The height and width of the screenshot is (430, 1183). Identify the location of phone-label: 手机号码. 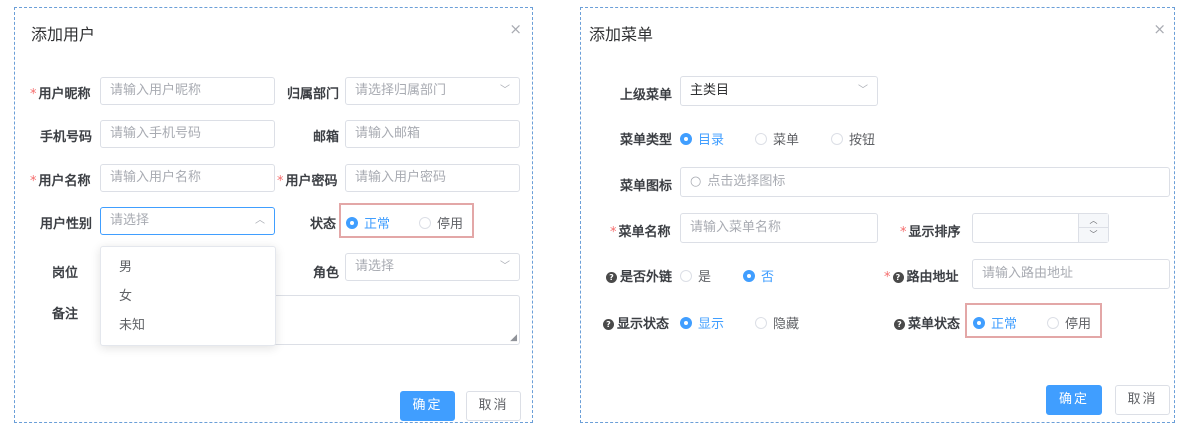
(66, 137).